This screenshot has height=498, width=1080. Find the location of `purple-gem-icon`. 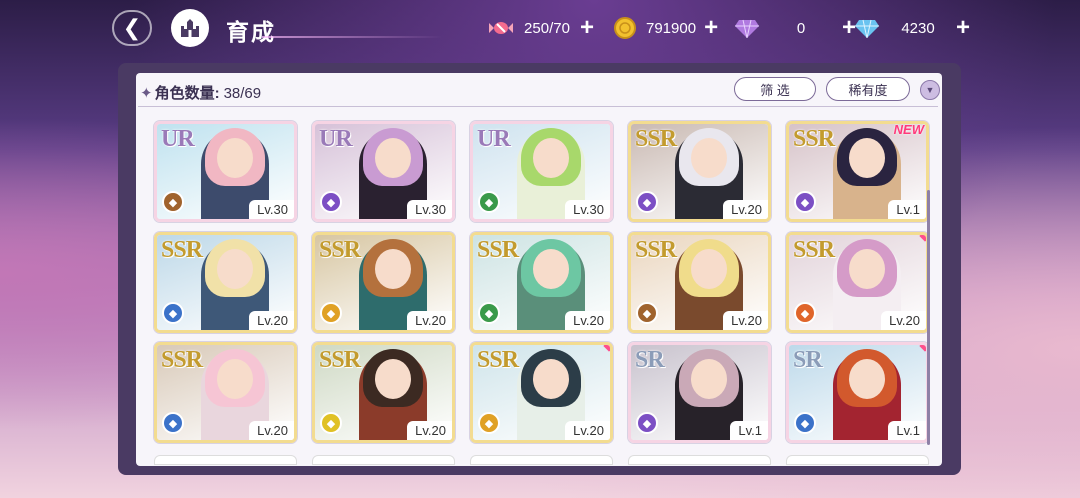

purple-gem-icon is located at coordinates (747, 28).